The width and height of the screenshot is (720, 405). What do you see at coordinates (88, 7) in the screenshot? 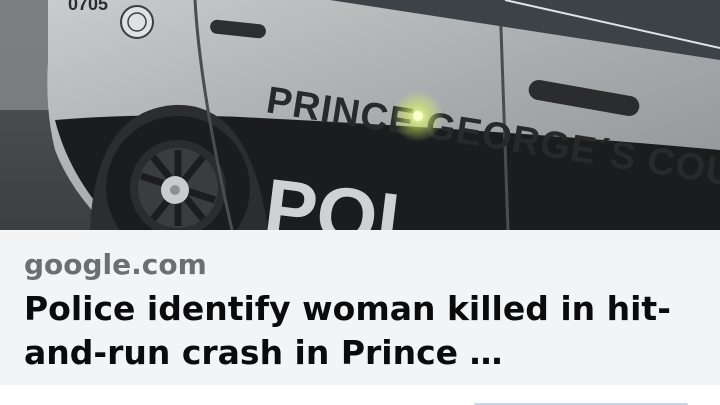
I see `unit-number-text: 0705` at bounding box center [88, 7].